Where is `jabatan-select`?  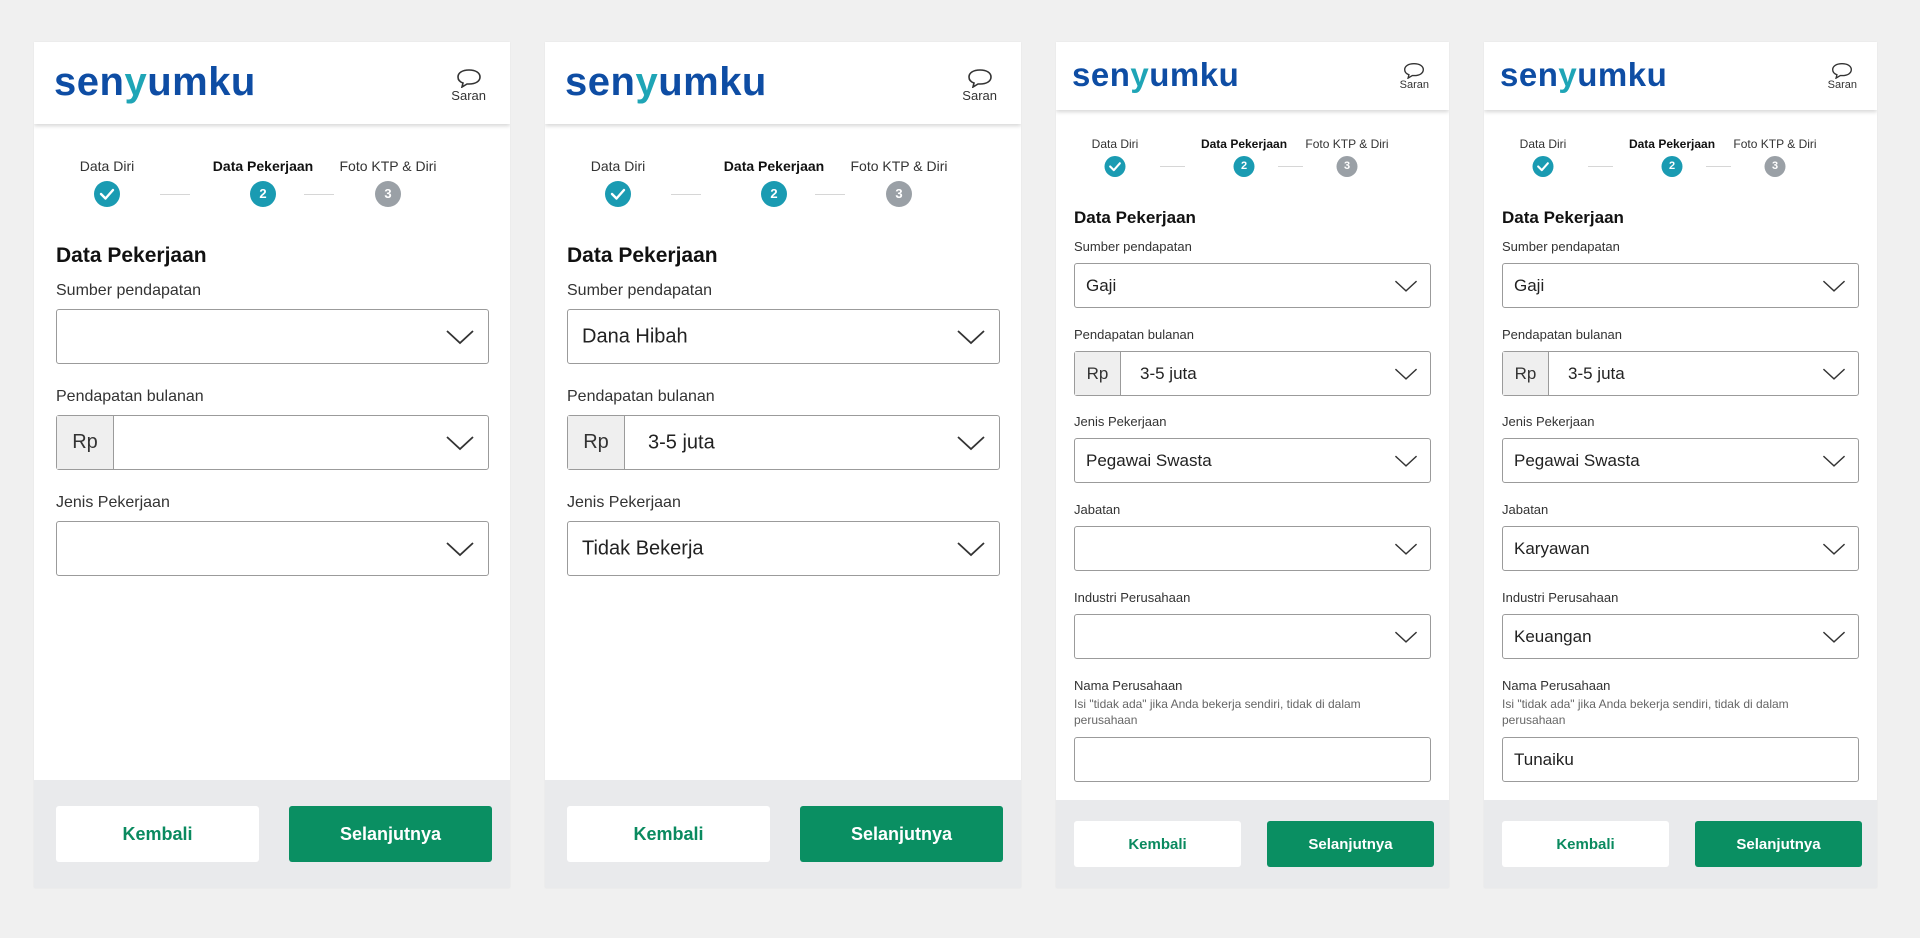
jabatan-select is located at coordinates (1252, 548).